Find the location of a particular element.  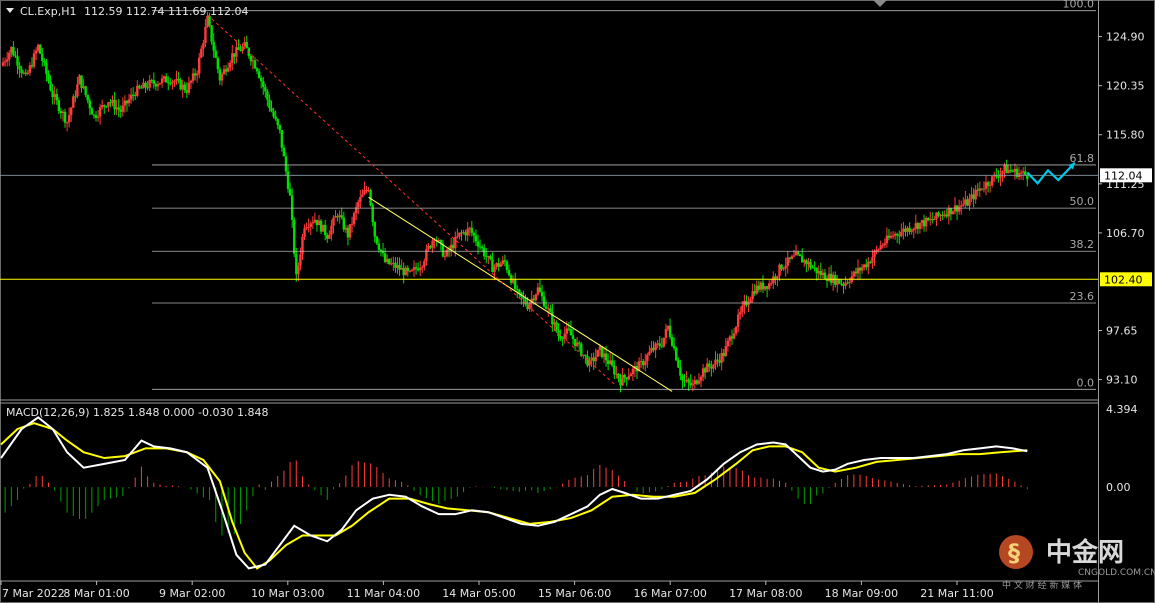

time-tick-label: 8 Mar 01:00 is located at coordinates (96, 593).